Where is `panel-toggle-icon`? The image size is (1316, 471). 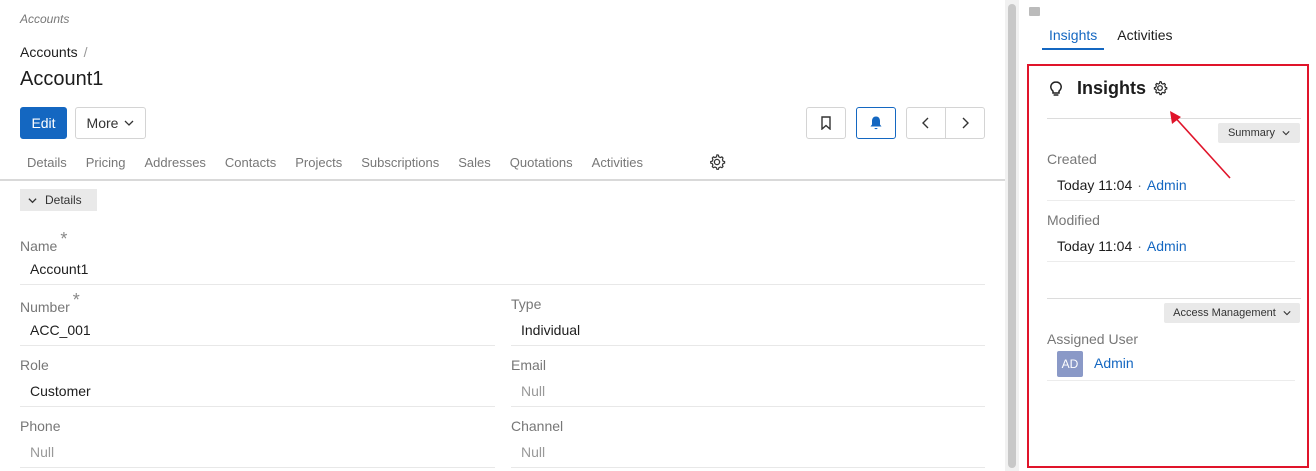 panel-toggle-icon is located at coordinates (1034, 11).